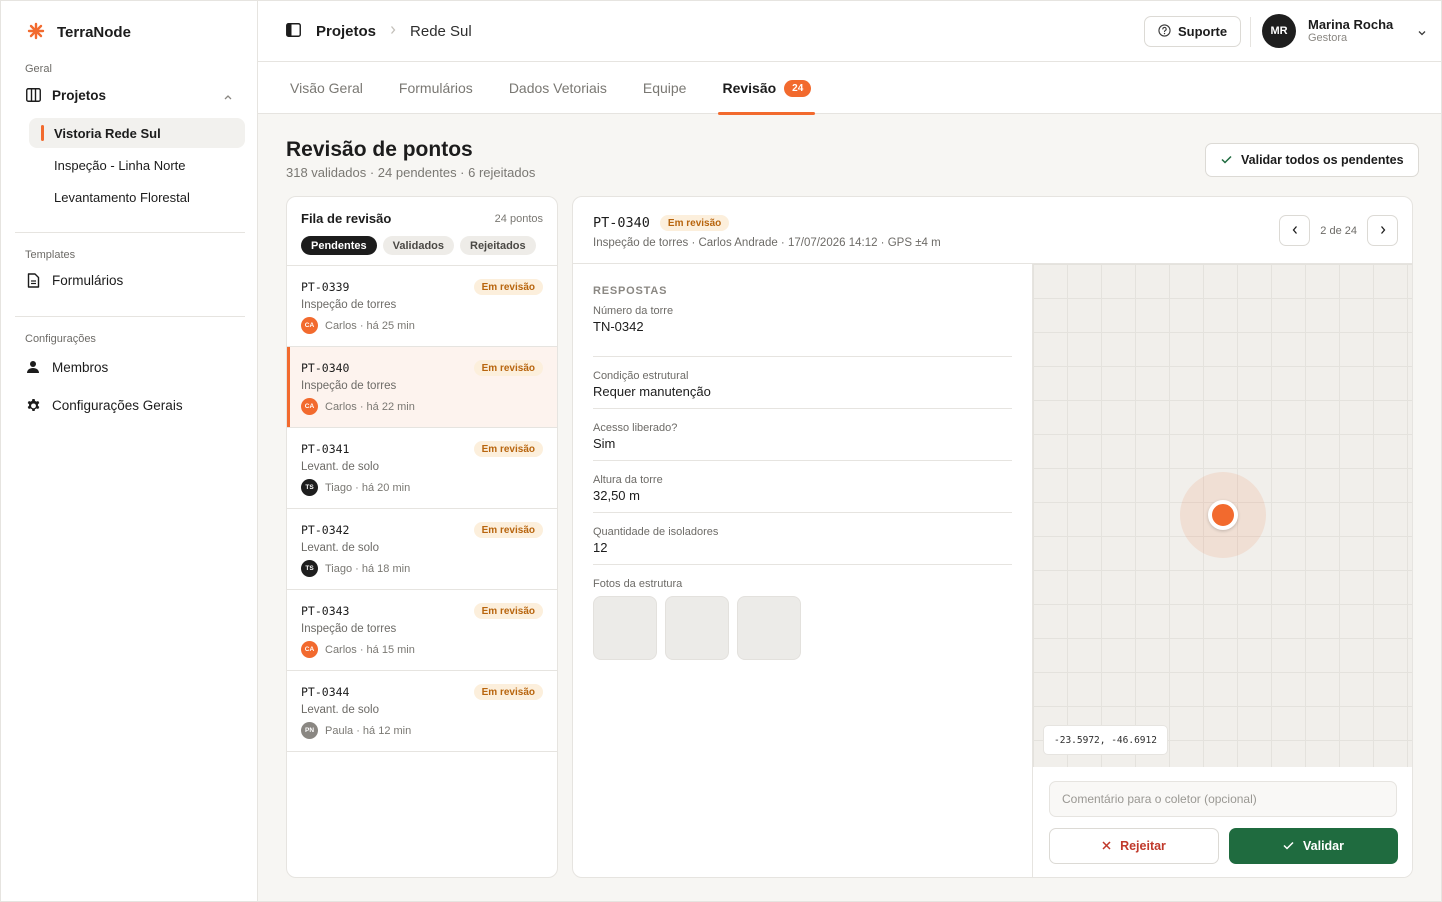  I want to click on next-button, so click(1382, 230).